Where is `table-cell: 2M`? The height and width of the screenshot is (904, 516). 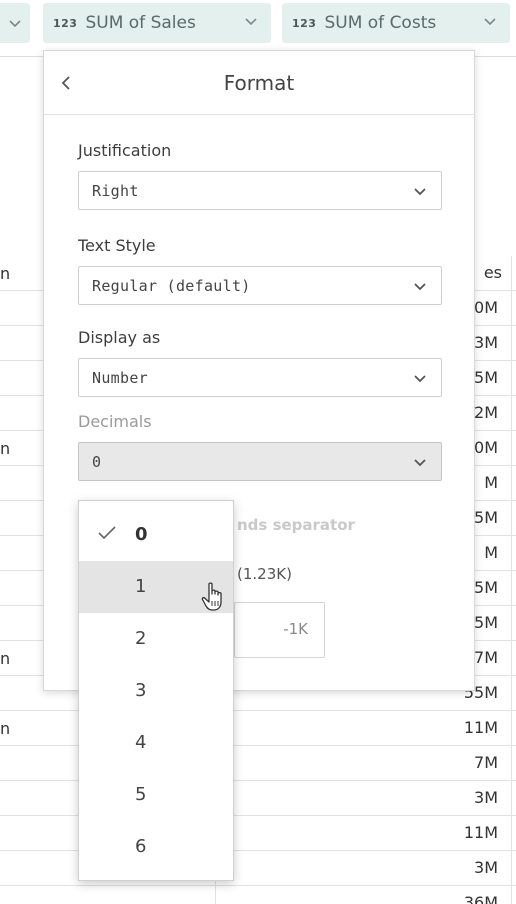
table-cell: 2M is located at coordinates (486, 412).